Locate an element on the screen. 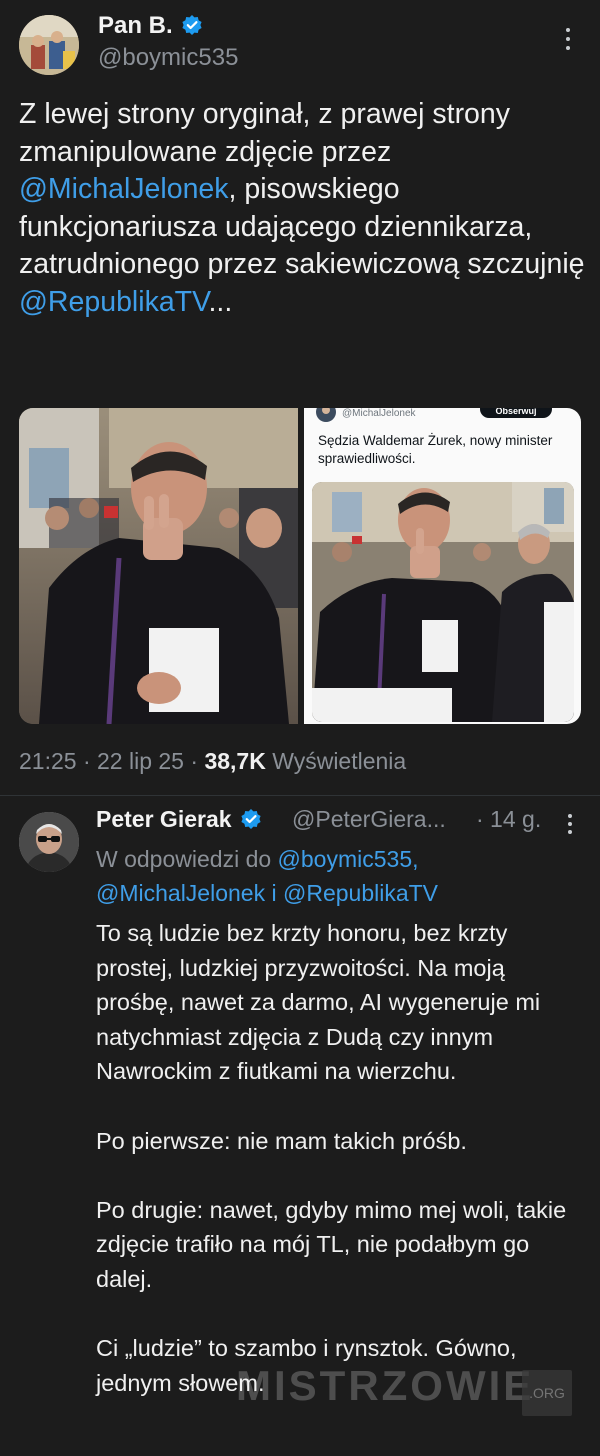  reply-to-label: W odpowiedzi do is located at coordinates (184, 859).